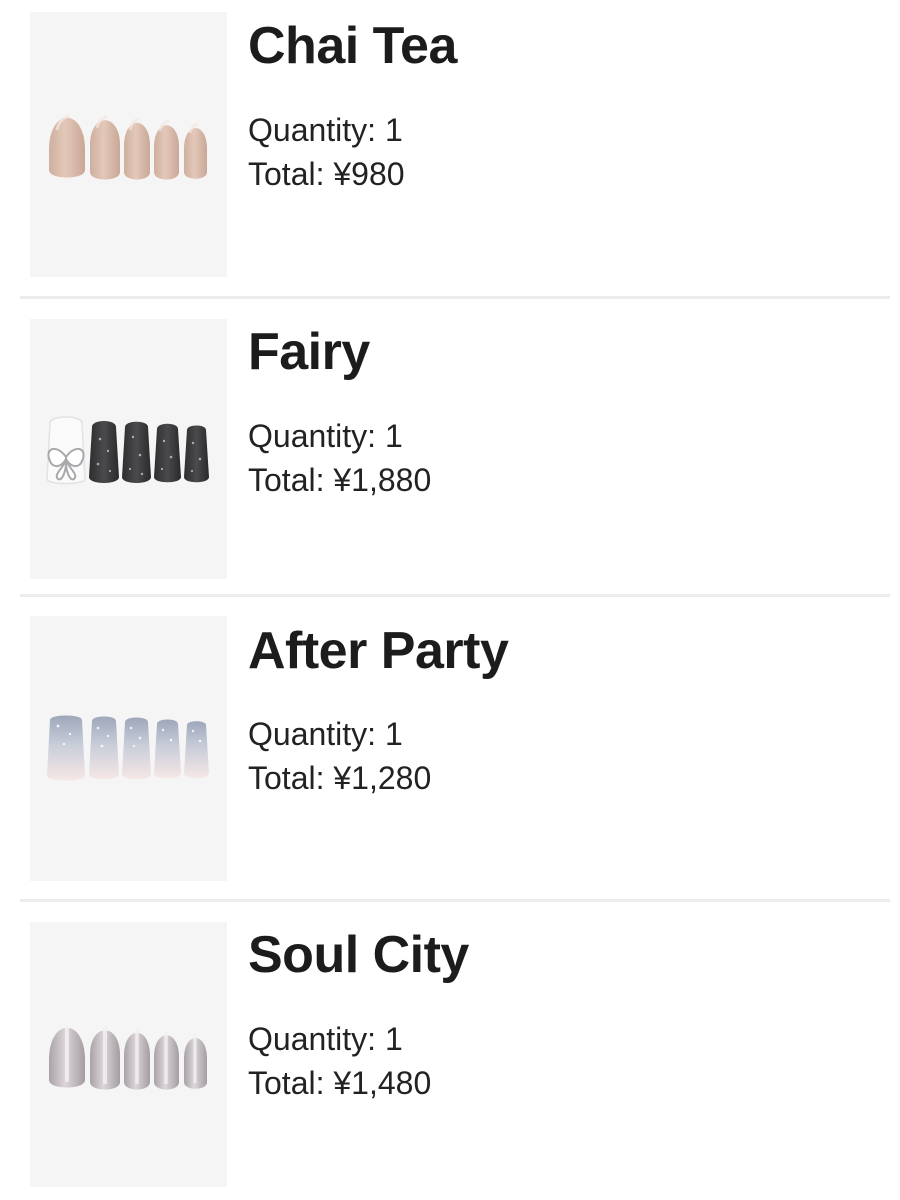 The image size is (900, 1200). I want to click on product-name: Soul City, so click(358, 955).